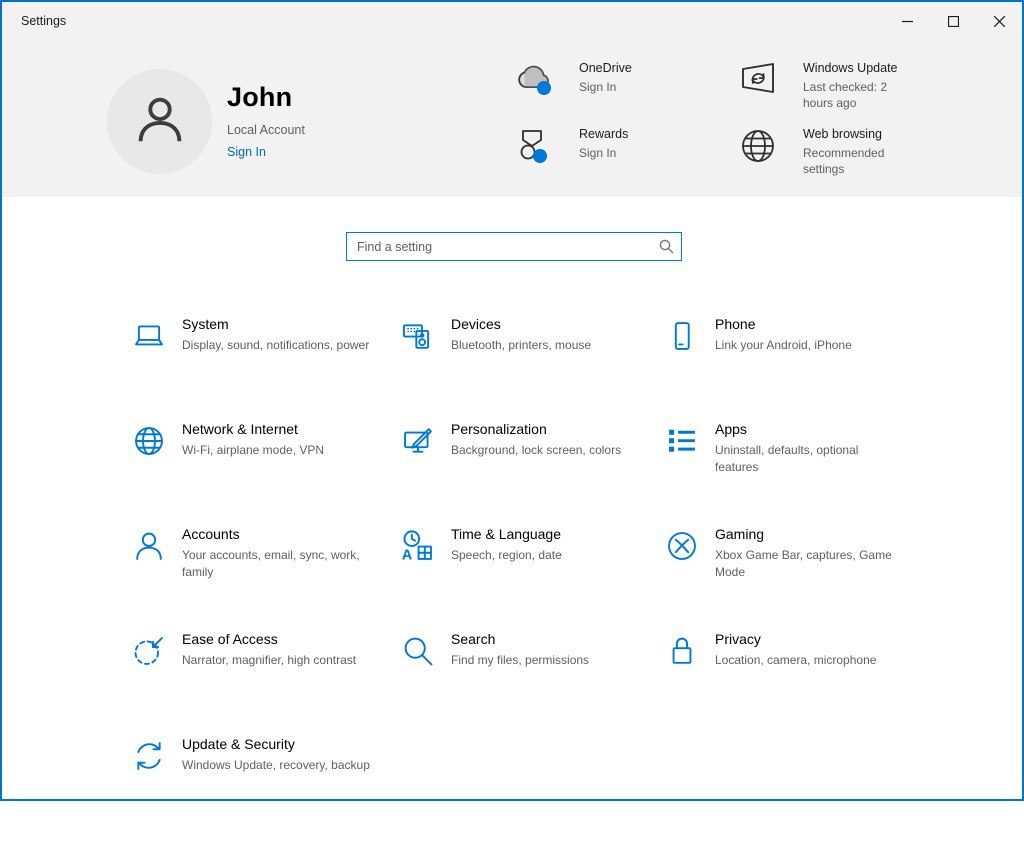 This screenshot has width=1024, height=841. What do you see at coordinates (783, 345) in the screenshot?
I see `tile-subtitle: Link your Android, iPhone` at bounding box center [783, 345].